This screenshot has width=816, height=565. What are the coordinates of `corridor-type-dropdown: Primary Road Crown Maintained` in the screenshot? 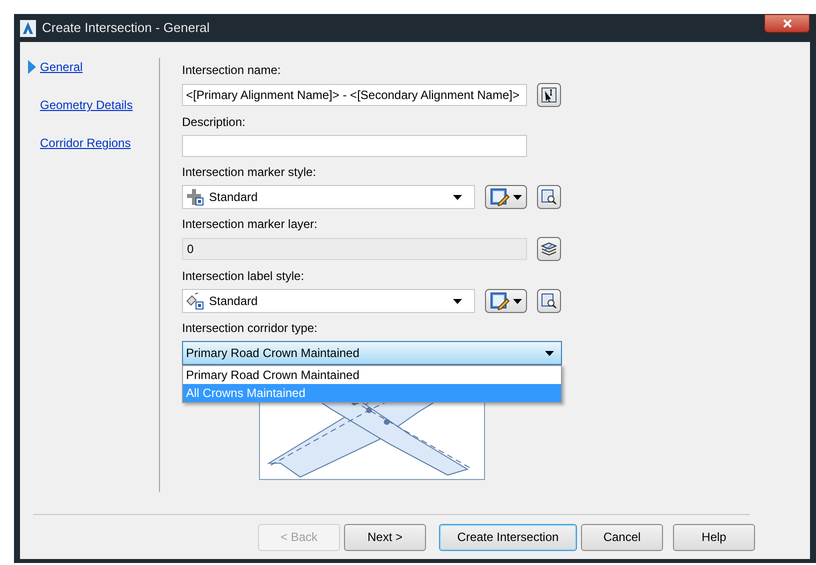 It's located at (372, 353).